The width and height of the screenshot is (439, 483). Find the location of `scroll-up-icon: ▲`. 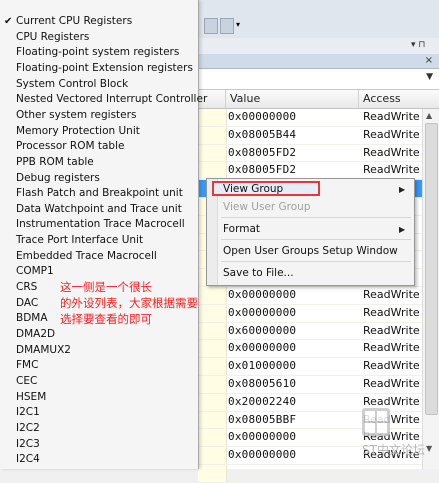

scroll-up-icon: ▲ is located at coordinates (429, 115).